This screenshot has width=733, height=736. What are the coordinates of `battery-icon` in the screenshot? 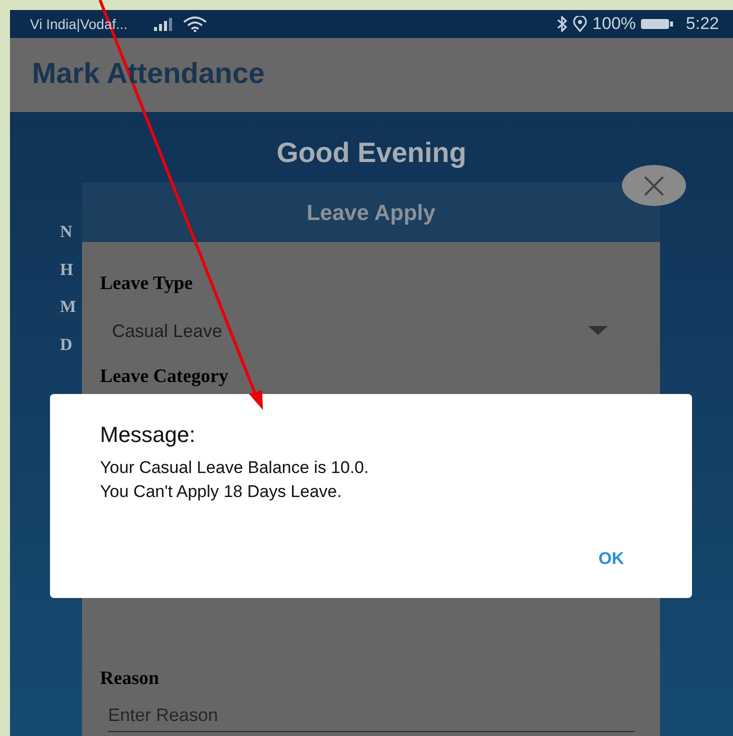 It's located at (657, 24).